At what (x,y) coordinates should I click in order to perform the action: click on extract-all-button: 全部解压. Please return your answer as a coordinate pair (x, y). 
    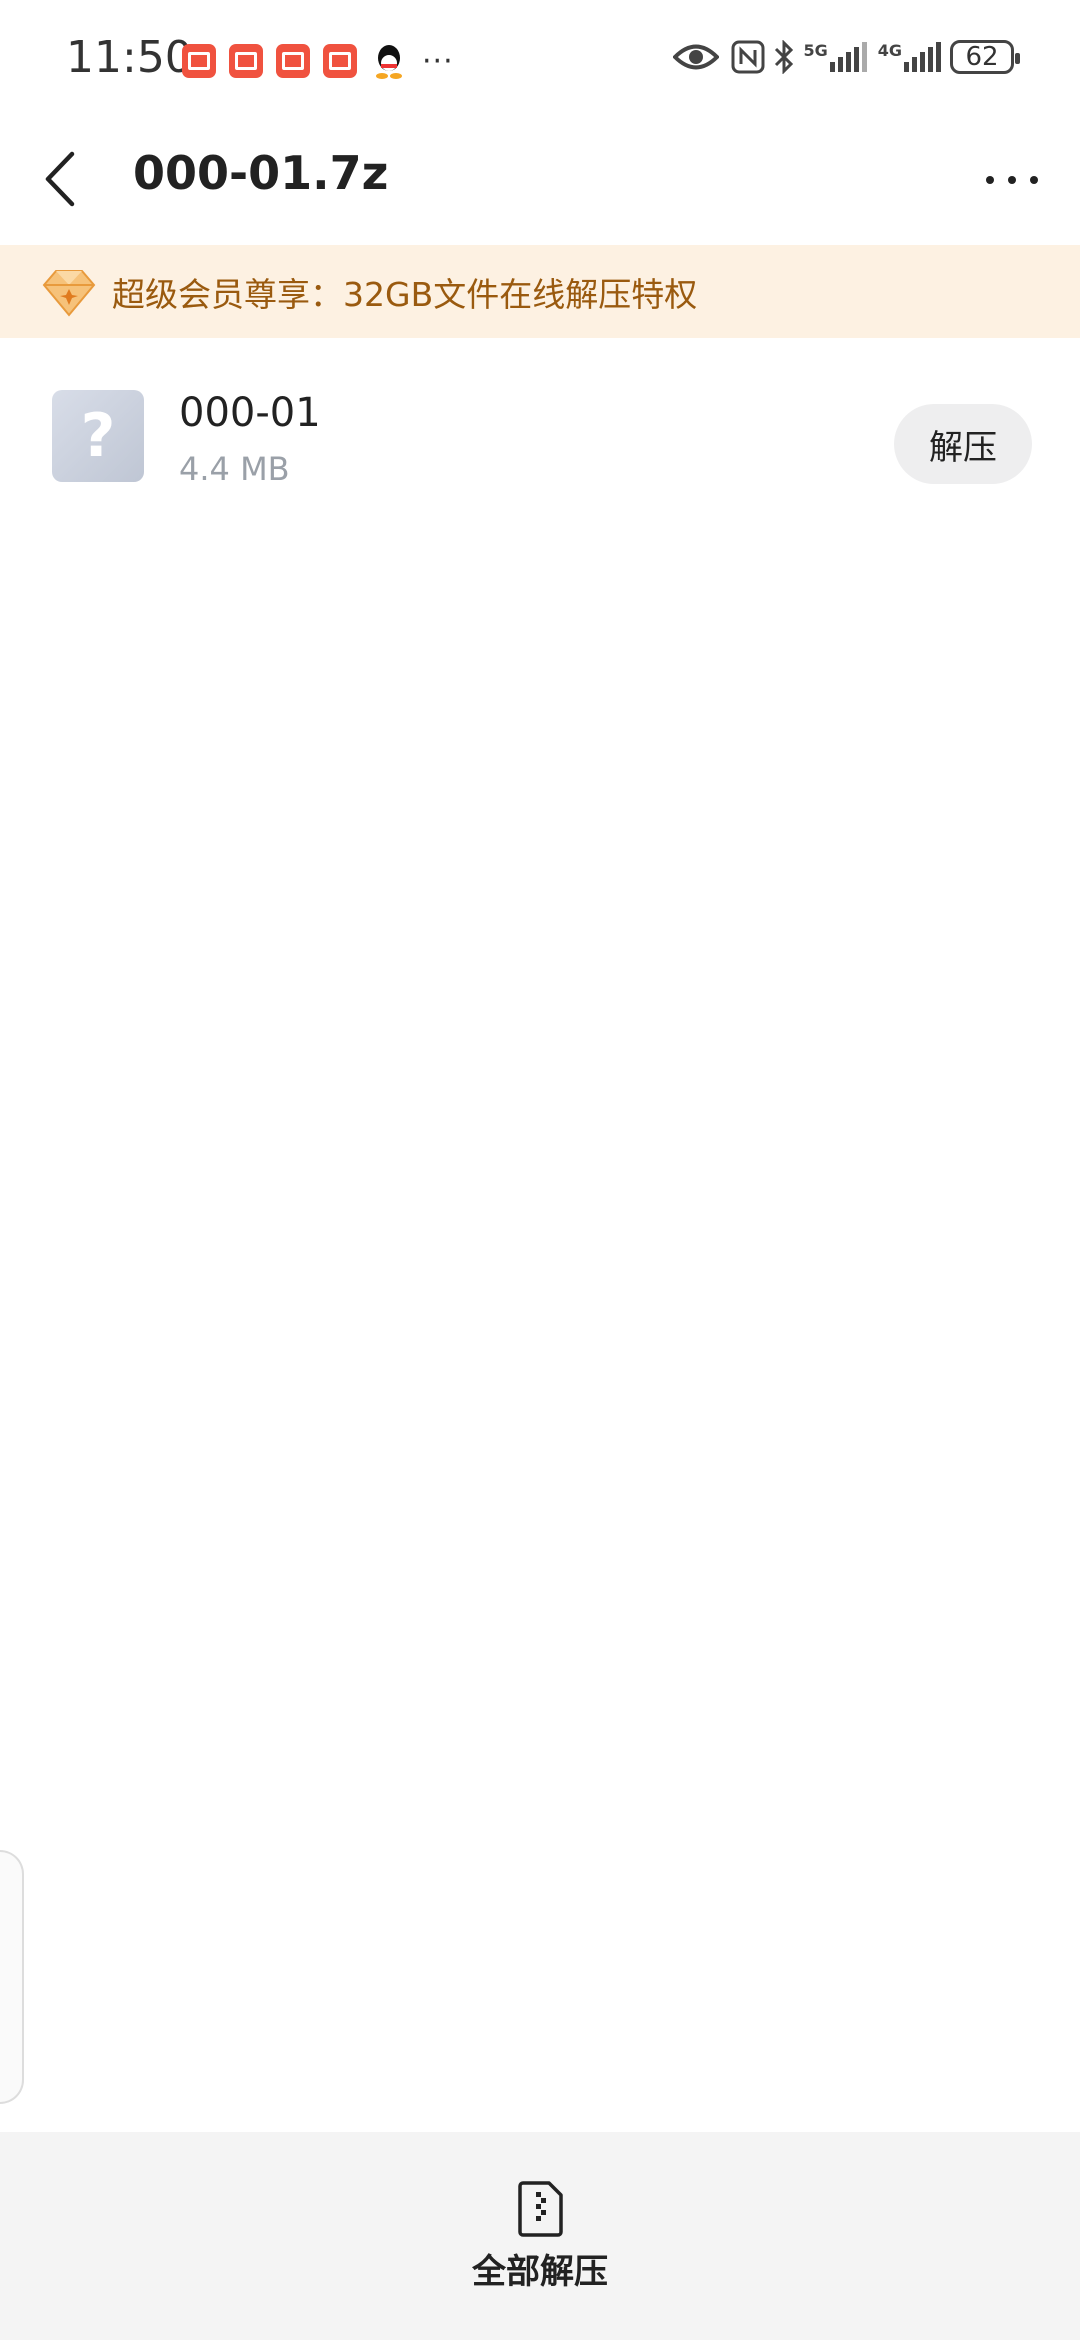
    Looking at the image, I should click on (540, 2236).